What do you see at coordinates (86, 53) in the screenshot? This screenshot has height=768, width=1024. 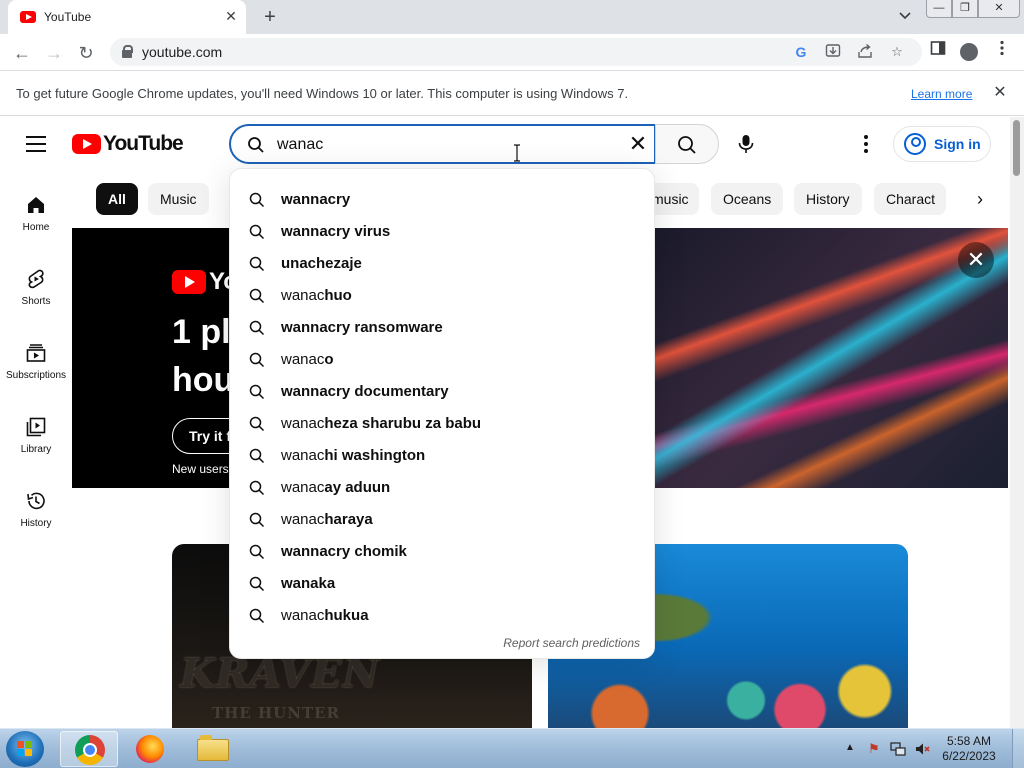 I see `reload-button: ↻` at bounding box center [86, 53].